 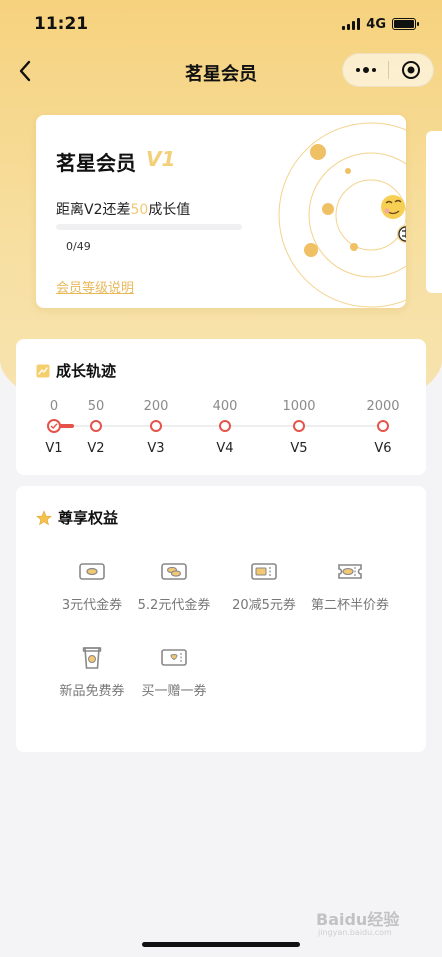 I want to click on mini-program-capsule, so click(x=388, y=70).